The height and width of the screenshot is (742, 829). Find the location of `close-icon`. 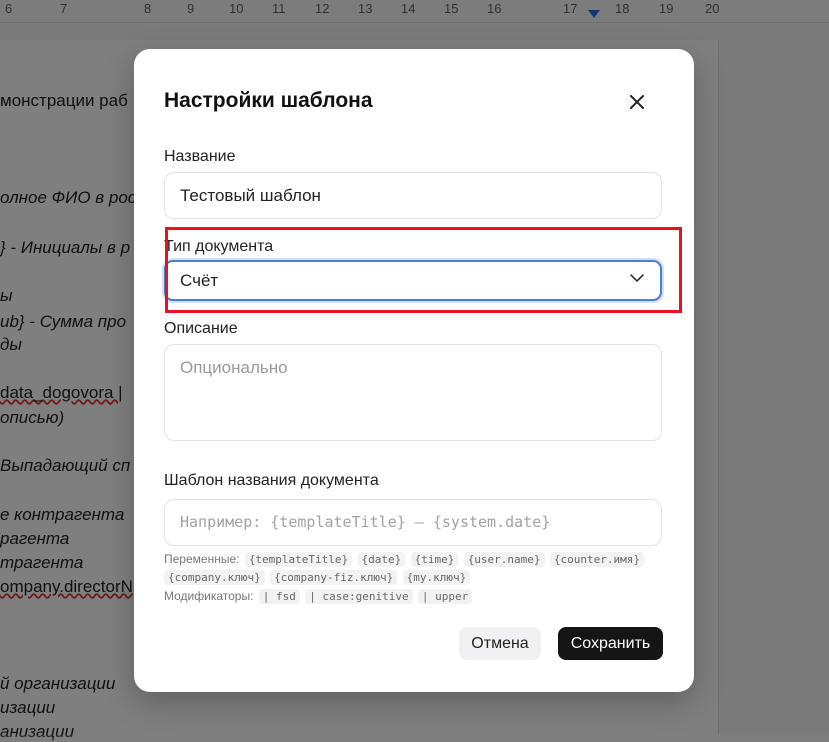

close-icon is located at coordinates (637, 102).